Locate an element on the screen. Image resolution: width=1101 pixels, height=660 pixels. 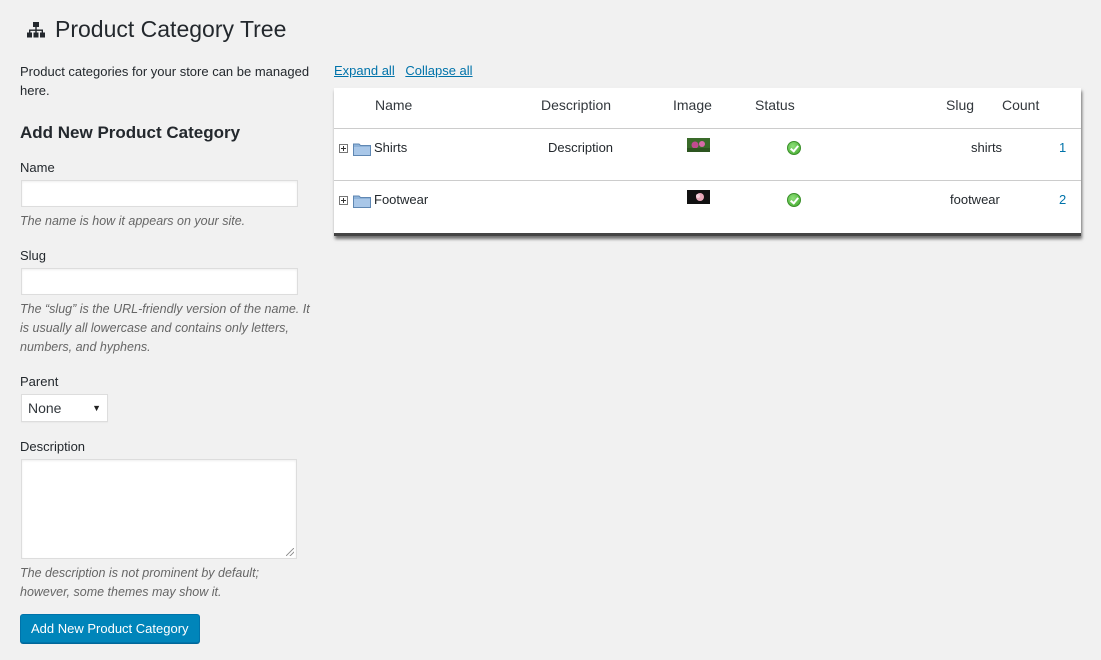
parent-selected-value: None is located at coordinates (45, 408).